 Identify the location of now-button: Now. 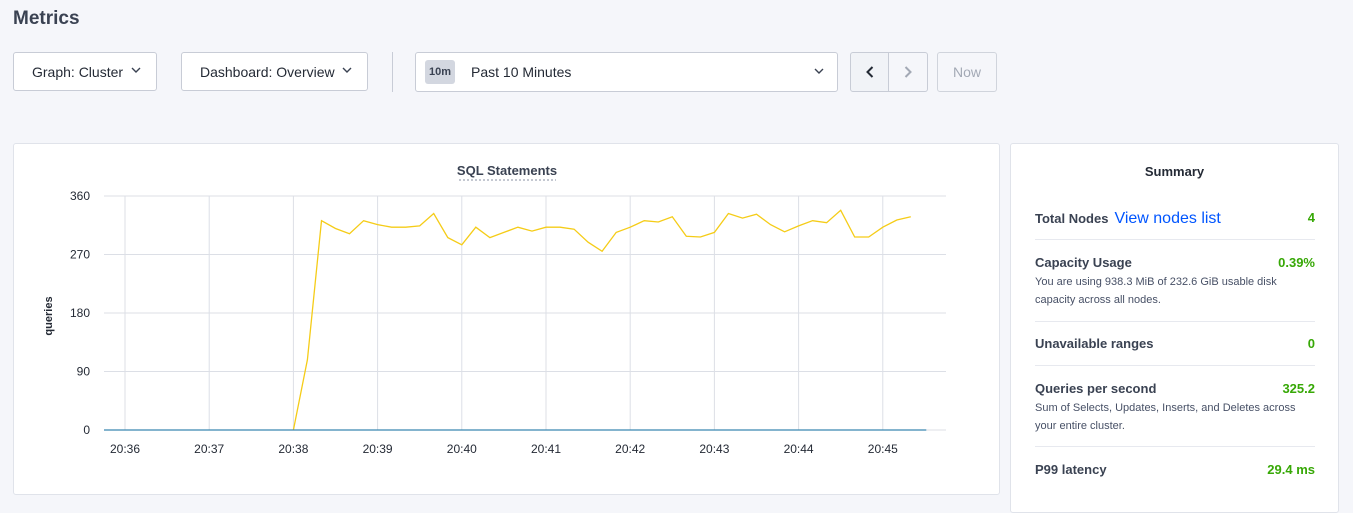
(967, 72).